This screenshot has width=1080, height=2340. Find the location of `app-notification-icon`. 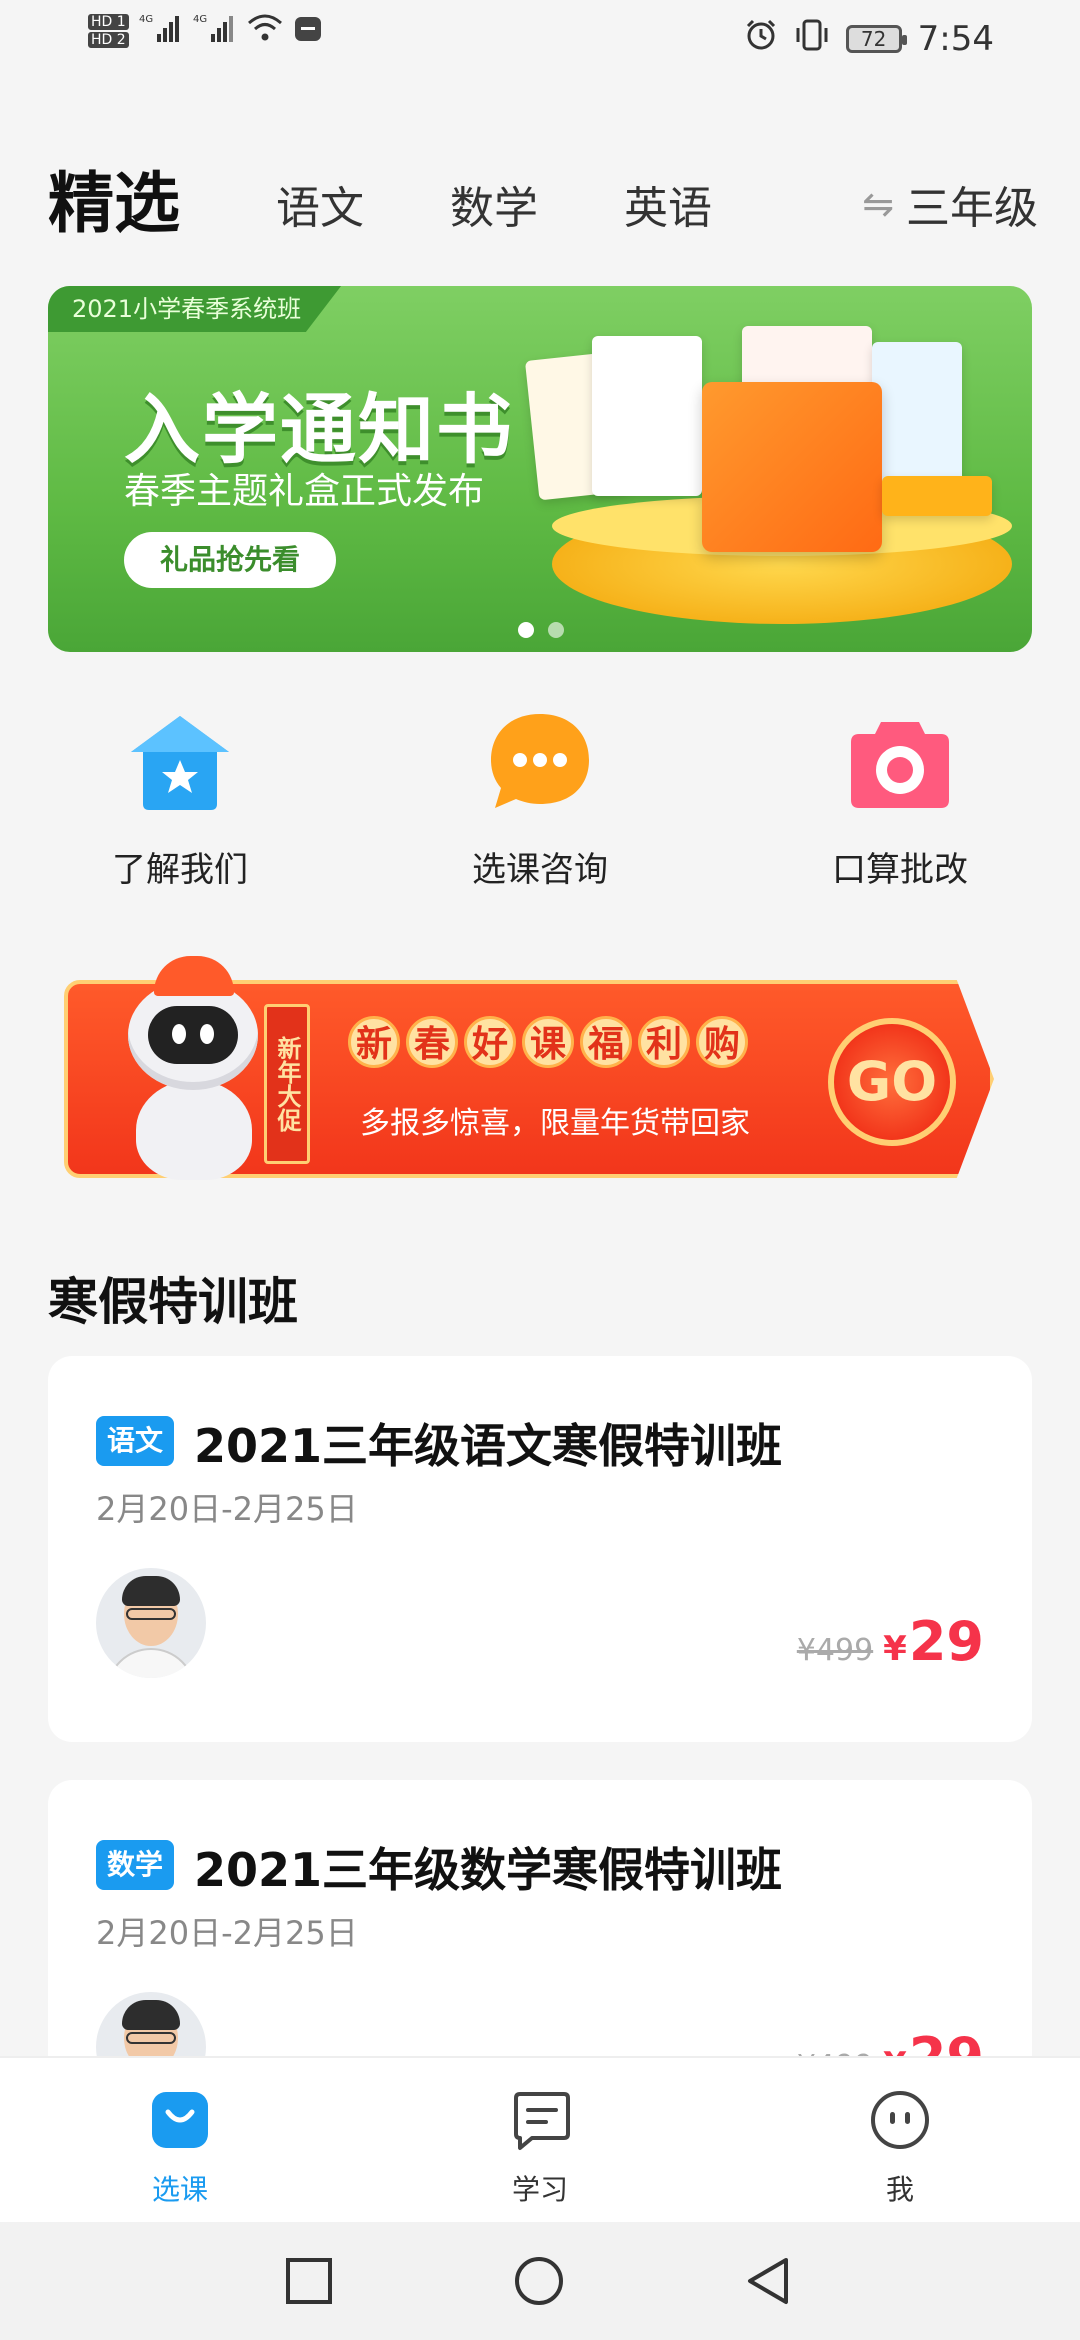

app-notification-icon is located at coordinates (308, 30).